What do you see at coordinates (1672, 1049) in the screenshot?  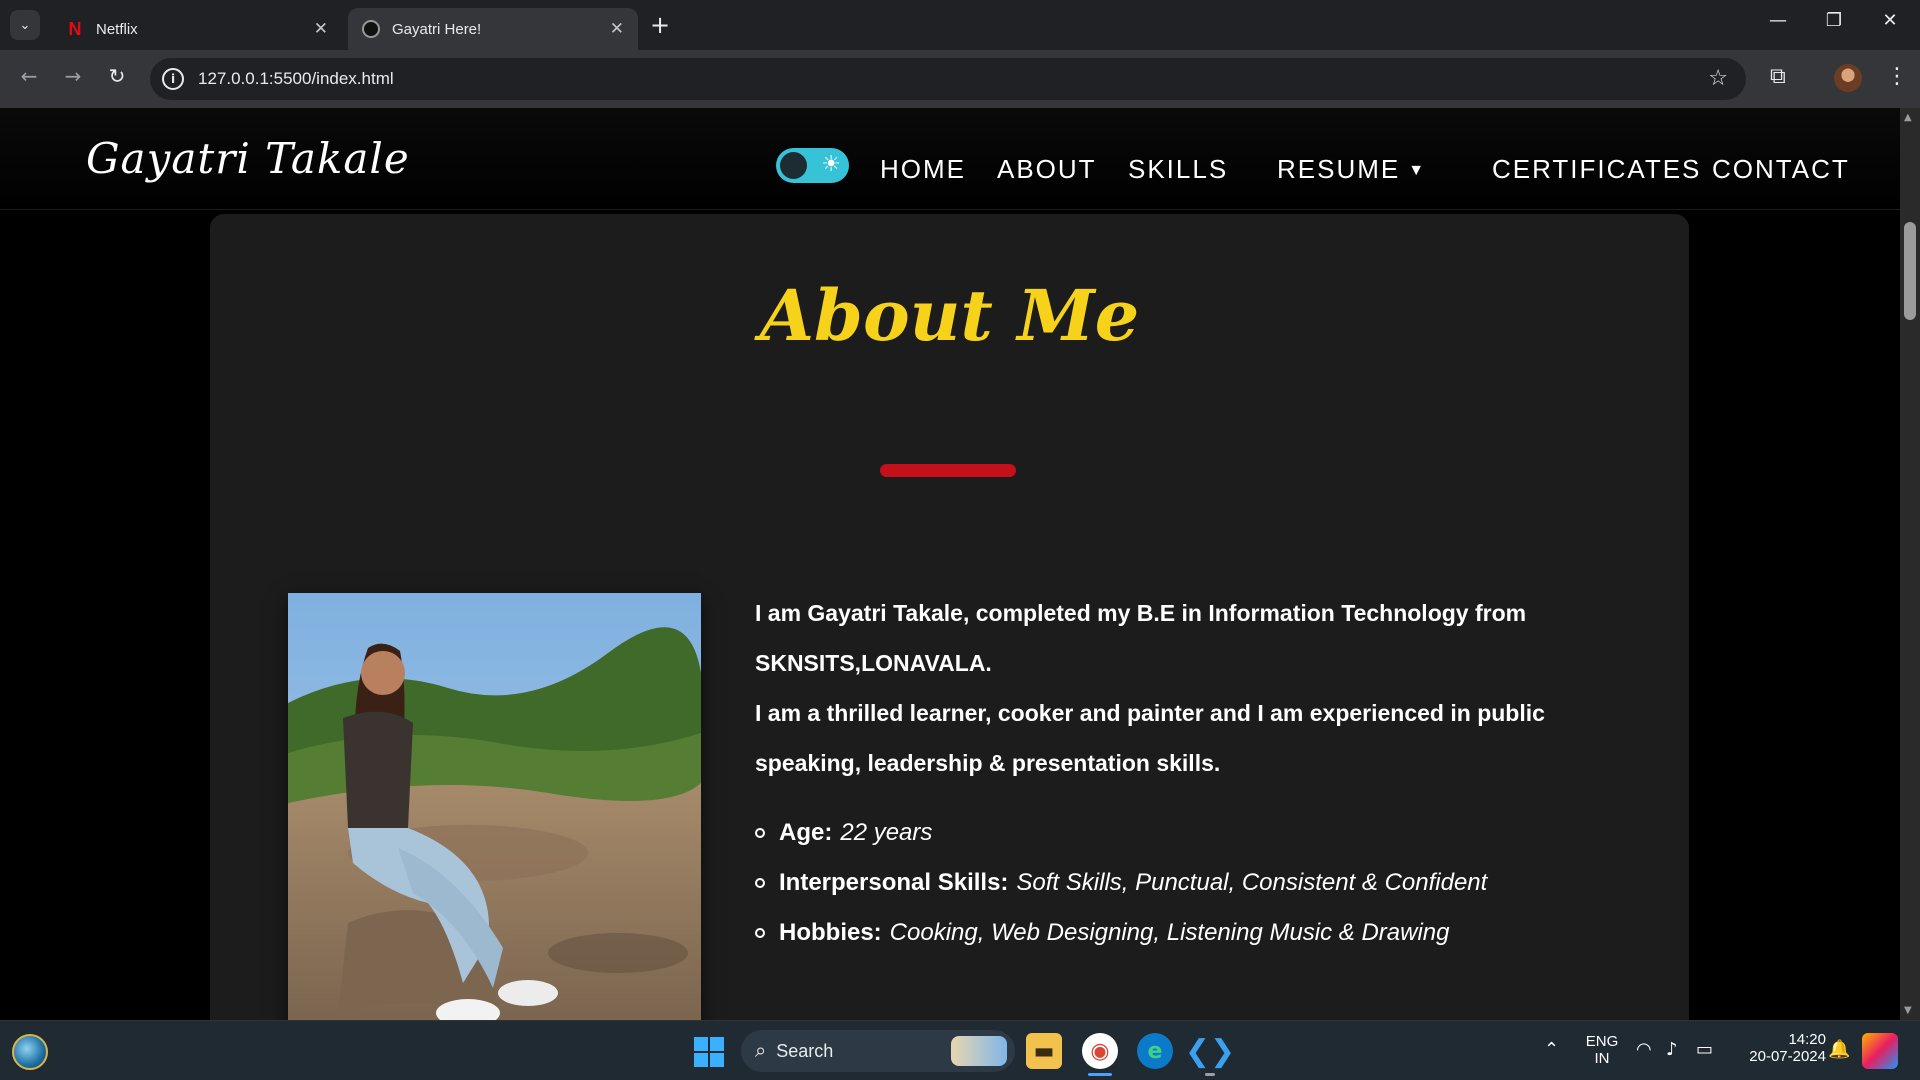 I see `volume-icon: ♪` at bounding box center [1672, 1049].